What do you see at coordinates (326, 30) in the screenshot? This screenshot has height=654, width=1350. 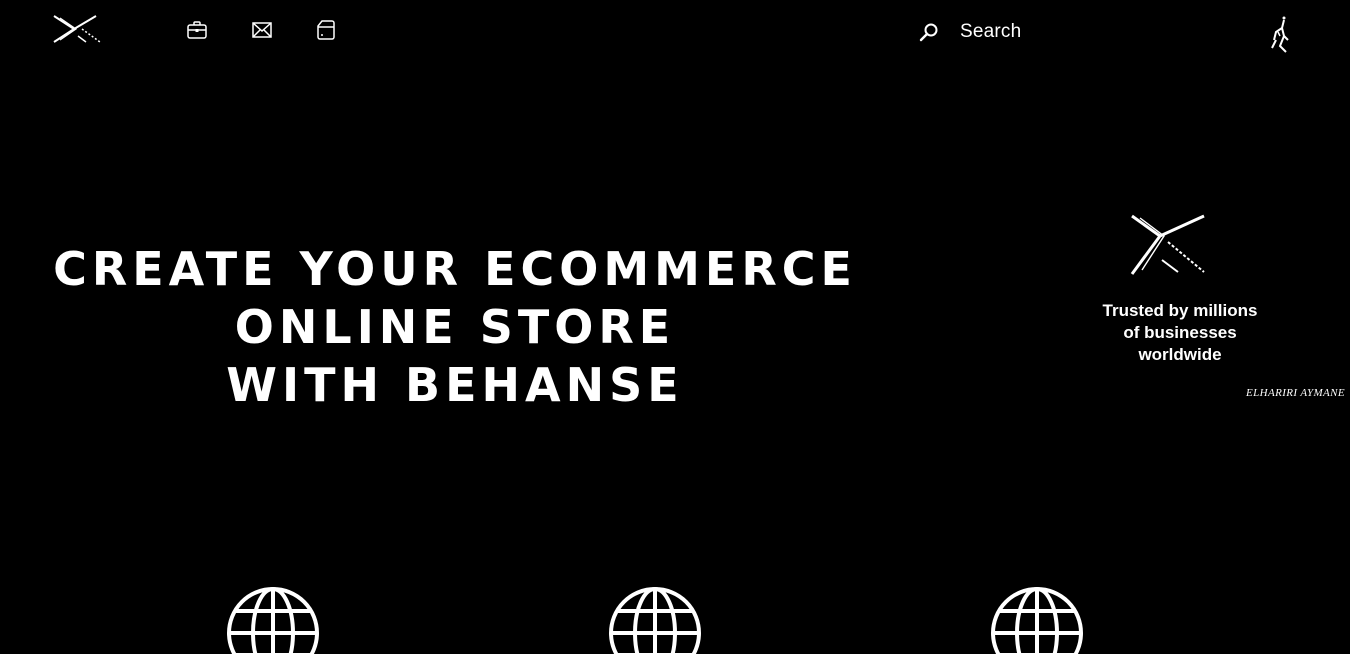 I see `document-icon` at bounding box center [326, 30].